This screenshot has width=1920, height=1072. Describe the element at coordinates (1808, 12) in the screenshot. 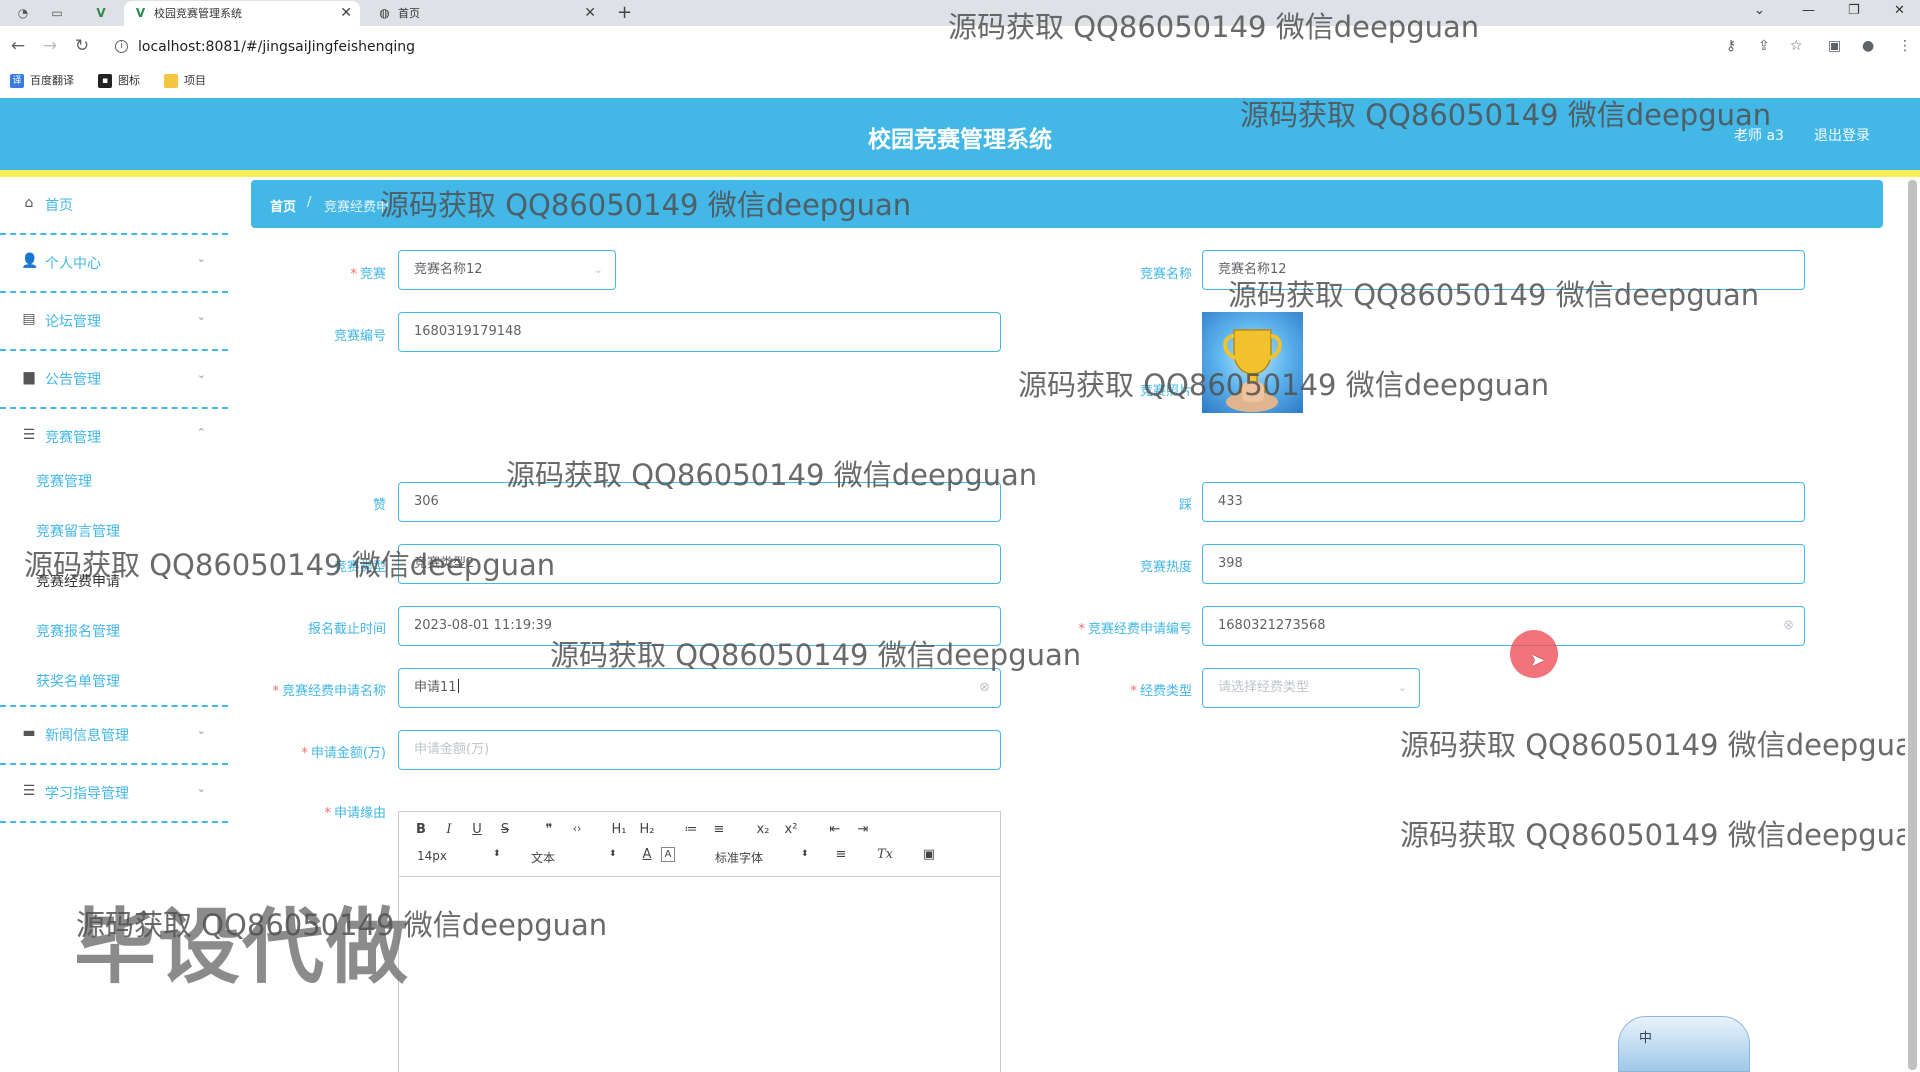

I see `minimize-icon: —` at that location.